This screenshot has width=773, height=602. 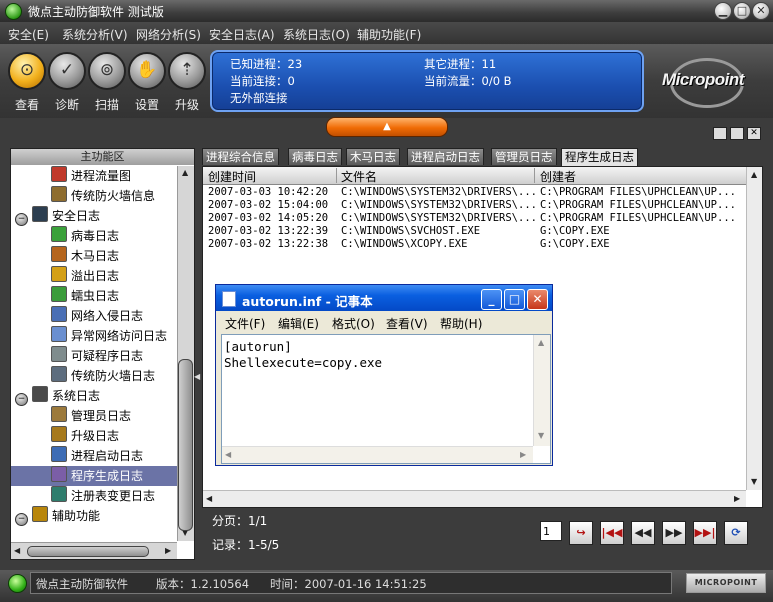 What do you see at coordinates (754, 174) in the screenshot?
I see `table-scroll-up-icon: ▲` at bounding box center [754, 174].